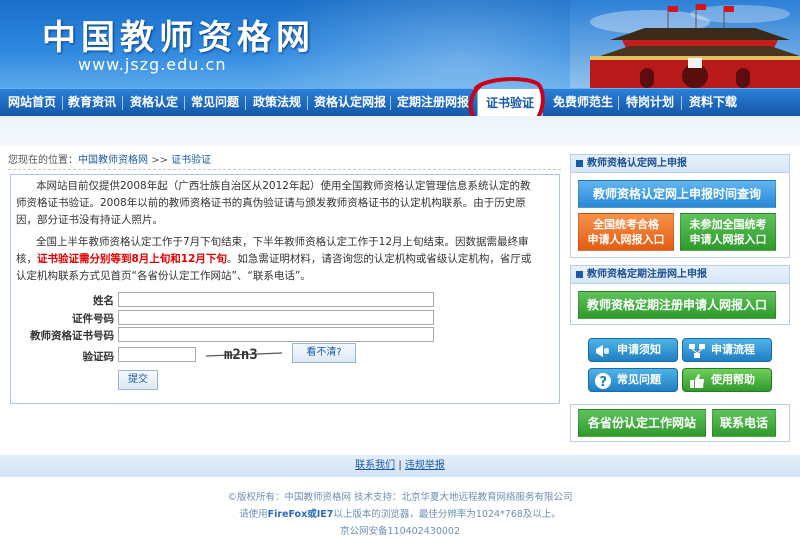 The height and width of the screenshot is (540, 800). I want to click on faq-button: ? 常见问题, so click(633, 380).